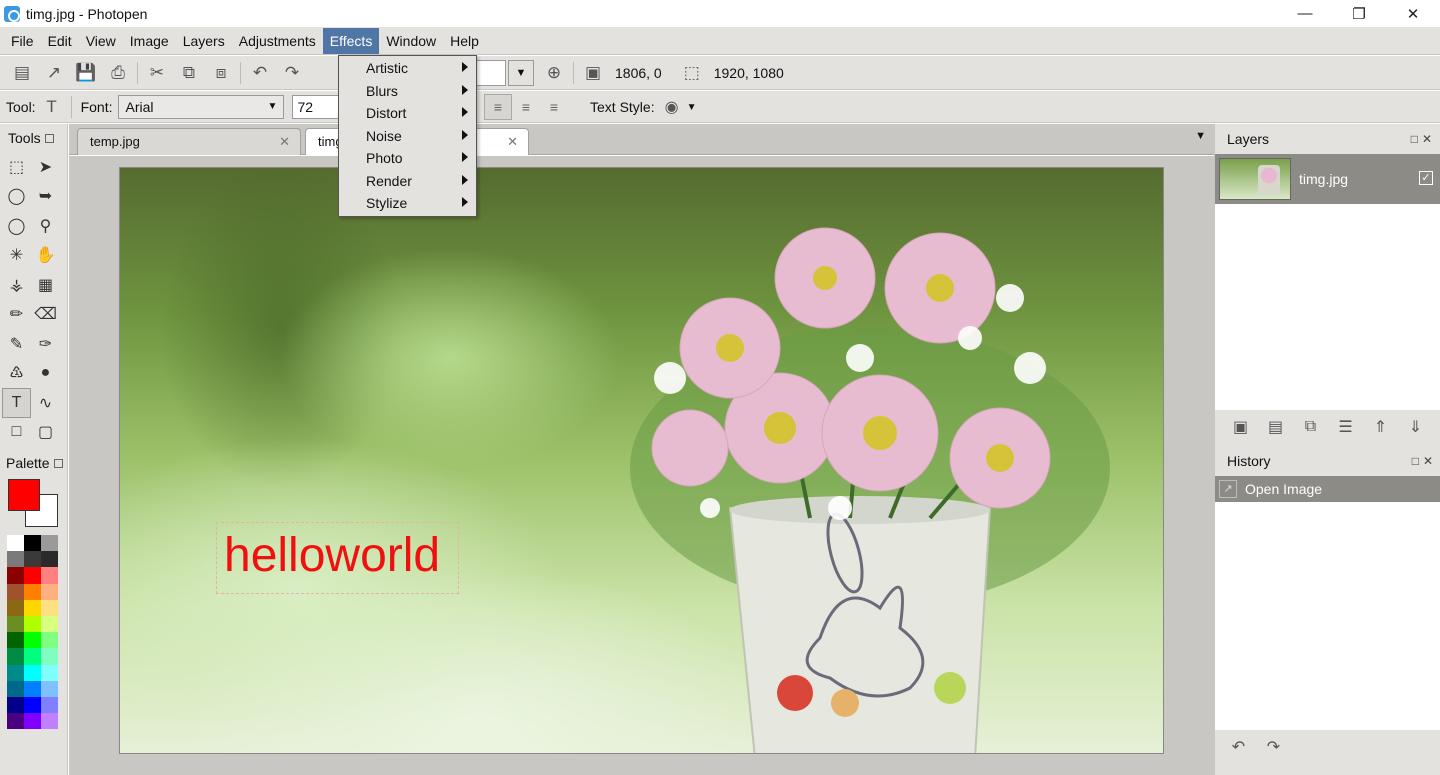  What do you see at coordinates (16, 167) in the screenshot?
I see `rect-select-tool-icon: ⬚` at bounding box center [16, 167].